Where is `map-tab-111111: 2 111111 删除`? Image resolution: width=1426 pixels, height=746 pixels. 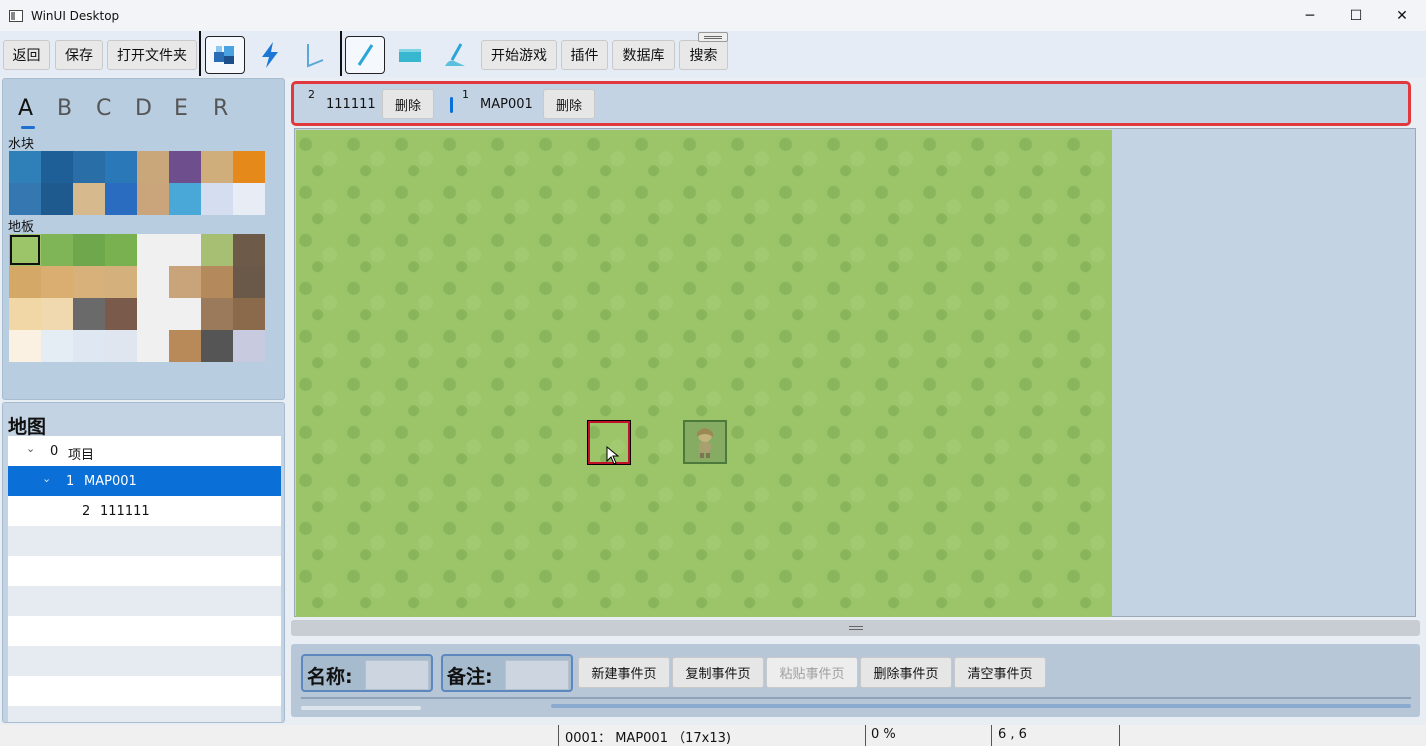 map-tab-111111: 2 111111 删除 is located at coordinates (369, 103).